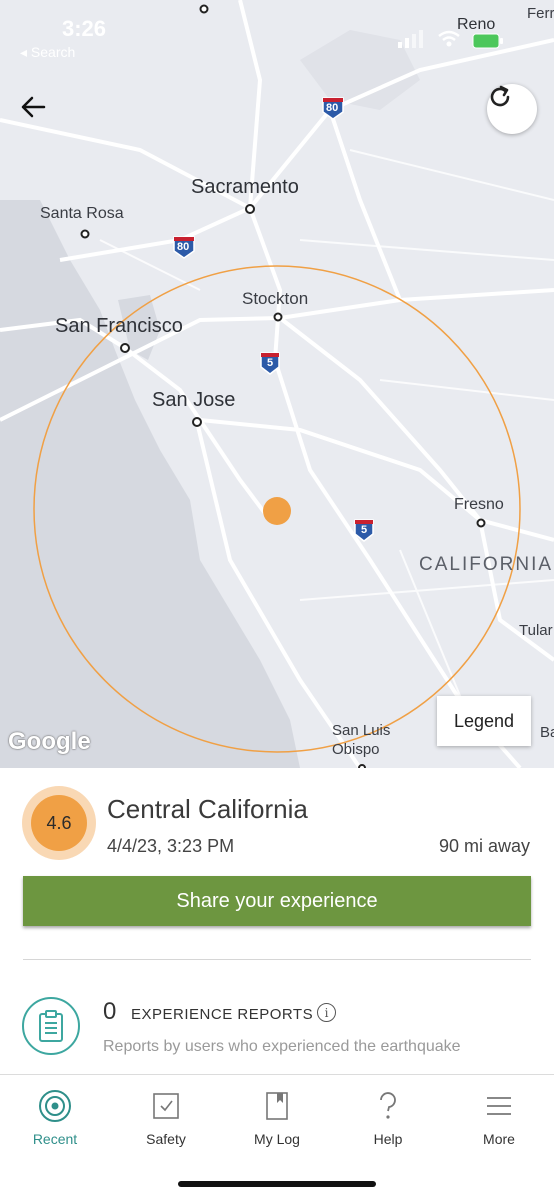 The image size is (554, 1201). What do you see at coordinates (479, 504) in the screenshot?
I see `city-label: Fresno` at bounding box center [479, 504].